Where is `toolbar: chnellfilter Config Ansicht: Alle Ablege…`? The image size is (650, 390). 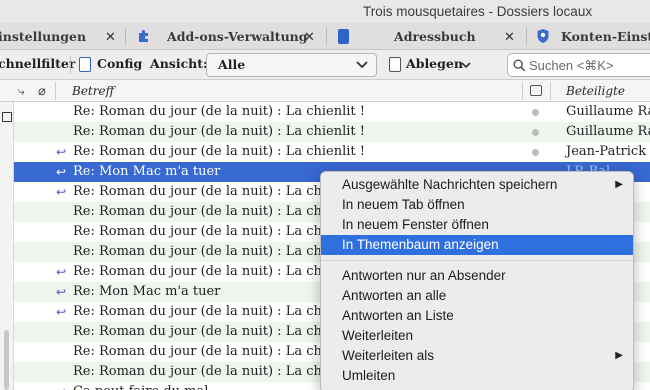 toolbar: chnellfilter Config Ansicht: Alle Ablege… is located at coordinates (325, 65).